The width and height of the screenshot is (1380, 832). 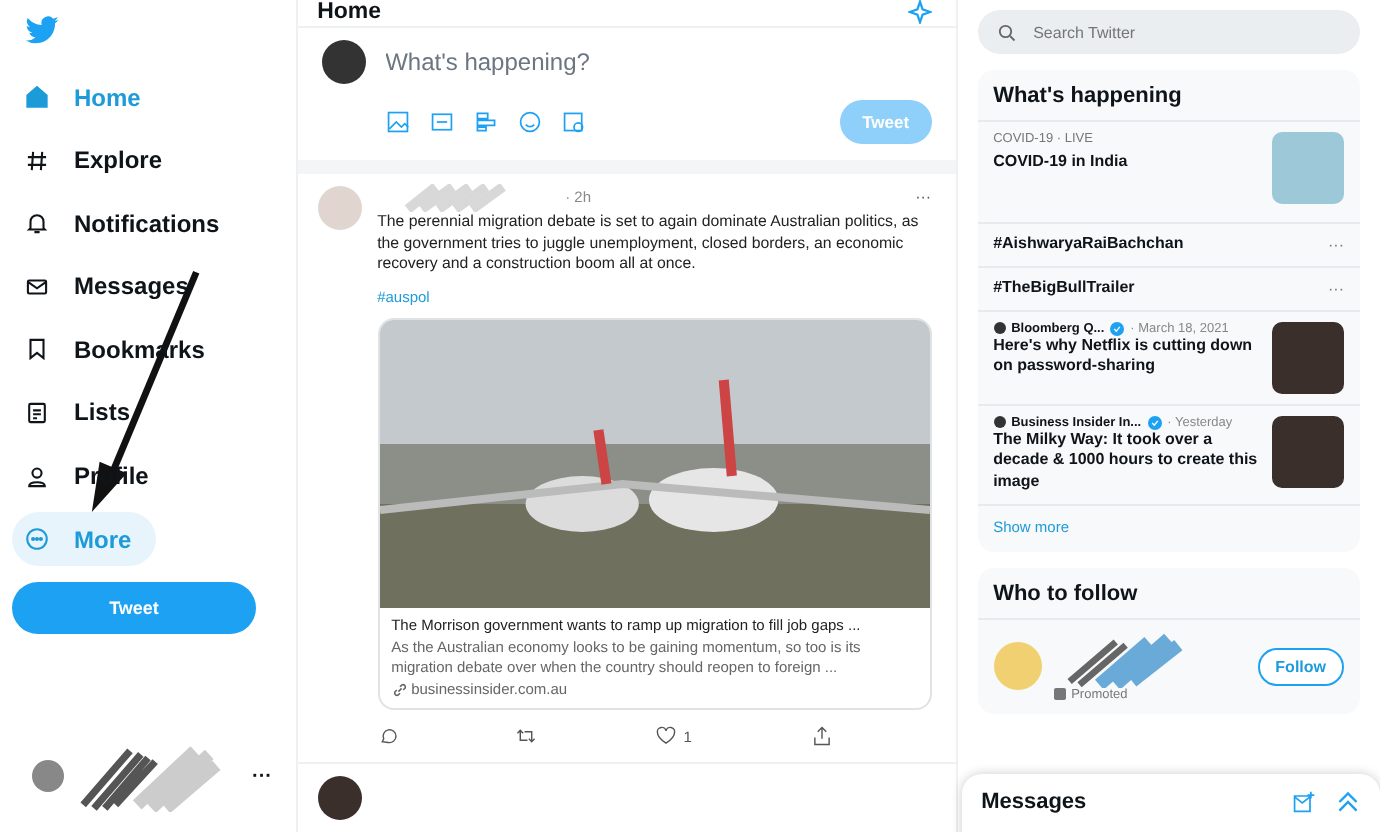 What do you see at coordinates (1168, 289) in the screenshot?
I see `trend-item: #TheBigBullTrailer ···` at bounding box center [1168, 289].